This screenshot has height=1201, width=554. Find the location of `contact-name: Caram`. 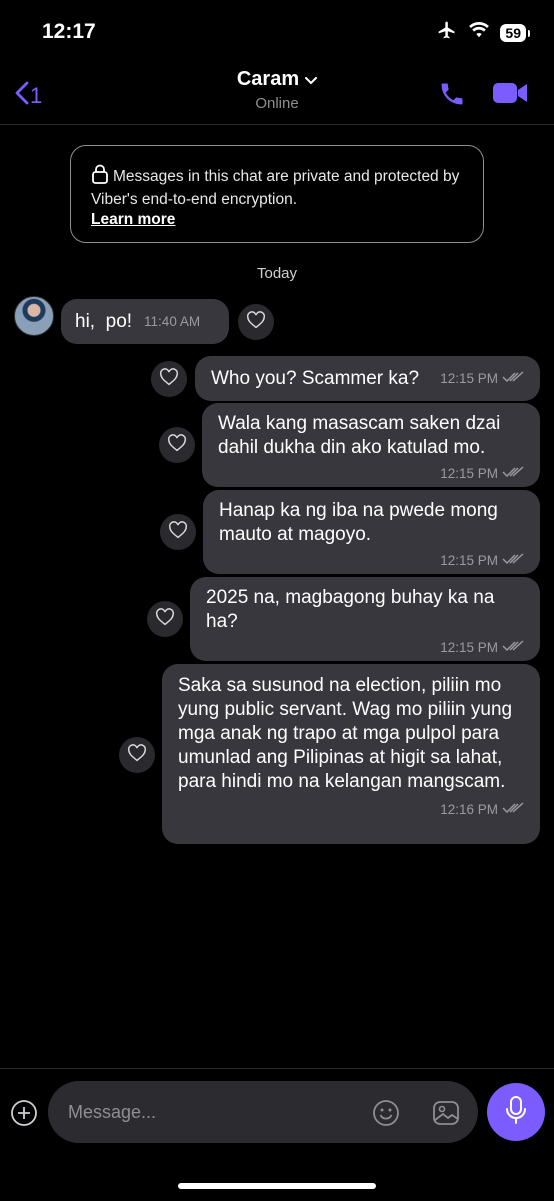

contact-name: Caram is located at coordinates (268, 79).